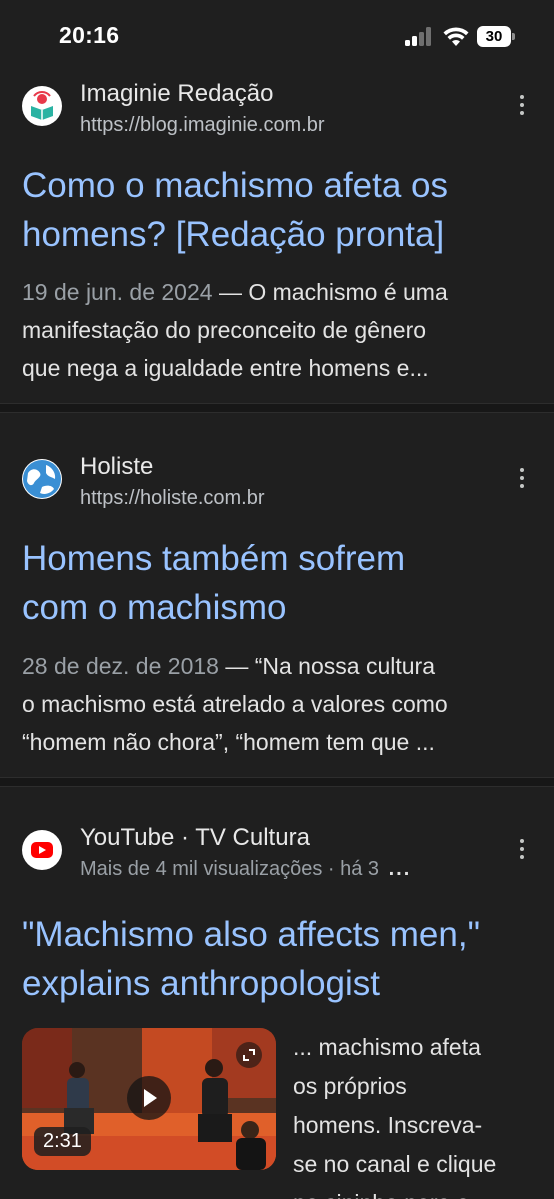  I want to click on book-reader-icon, so click(42, 106).